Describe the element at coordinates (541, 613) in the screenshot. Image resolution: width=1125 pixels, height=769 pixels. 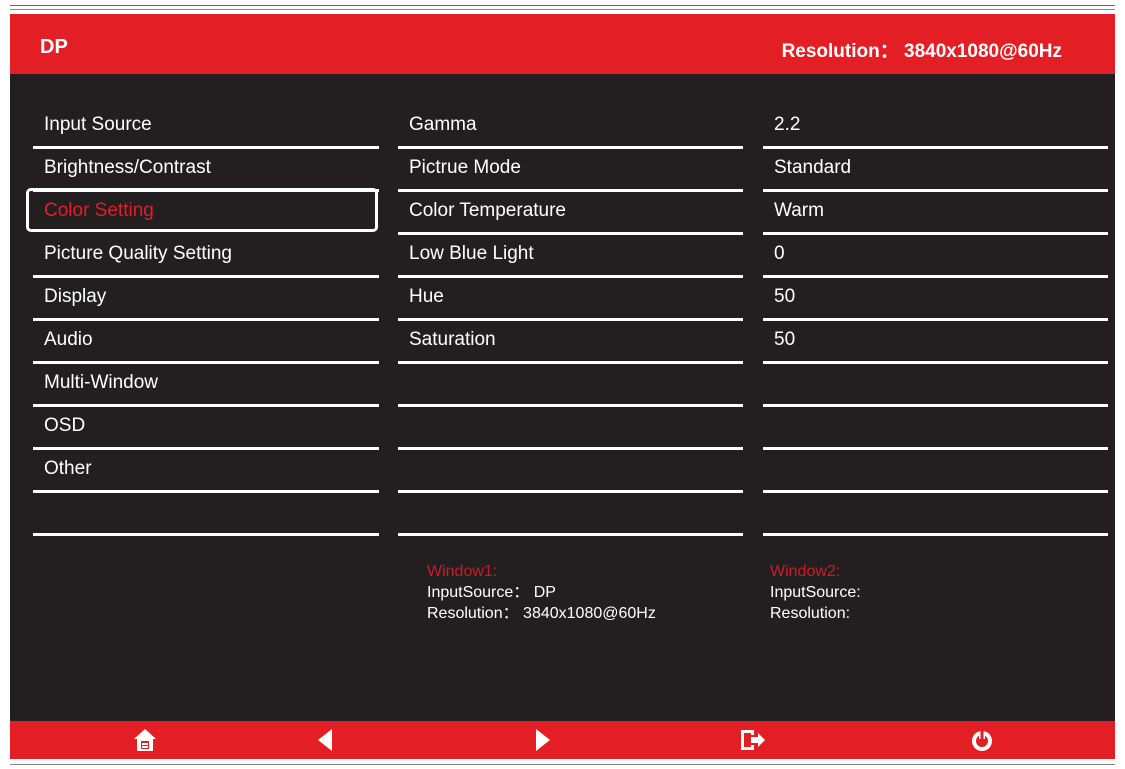
I see `window1-resolution: Resolution： 3840x1080@60Hz` at that location.